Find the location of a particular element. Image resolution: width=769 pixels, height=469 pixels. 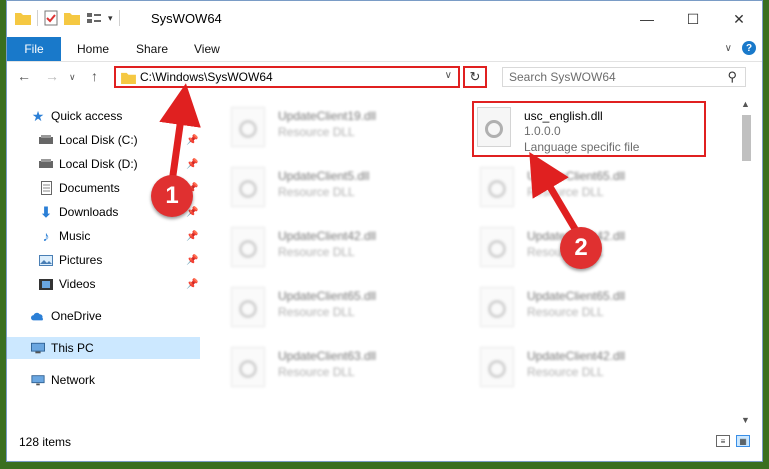

file-item: UpdateClient5.dll Resource DLL is located at coordinates (351, 187).